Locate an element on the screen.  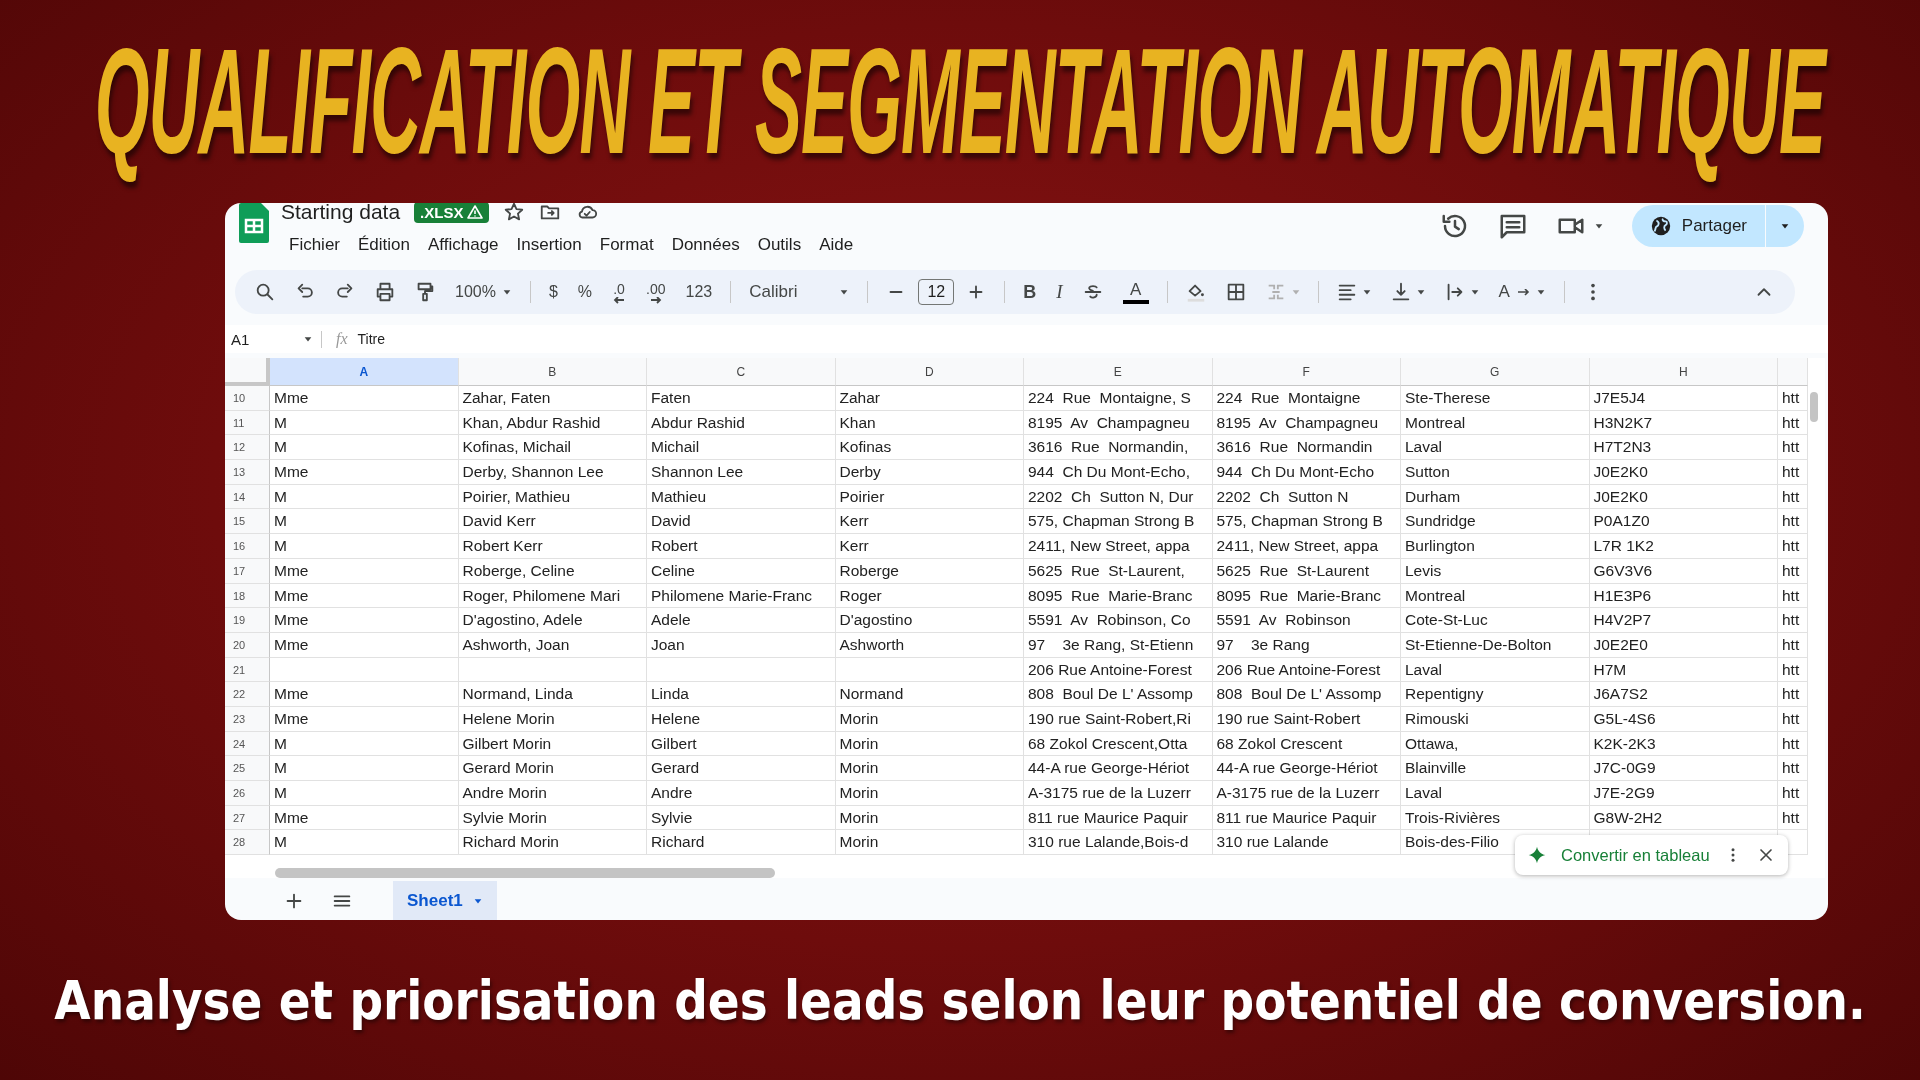
currency-button: $ is located at coordinates (553, 292).